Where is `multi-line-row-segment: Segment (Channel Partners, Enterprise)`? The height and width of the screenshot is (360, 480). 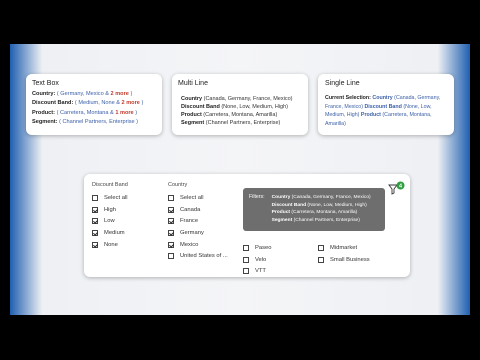
multi-line-row-segment: Segment (Channel Partners, Enterprise) is located at coordinates (231, 123).